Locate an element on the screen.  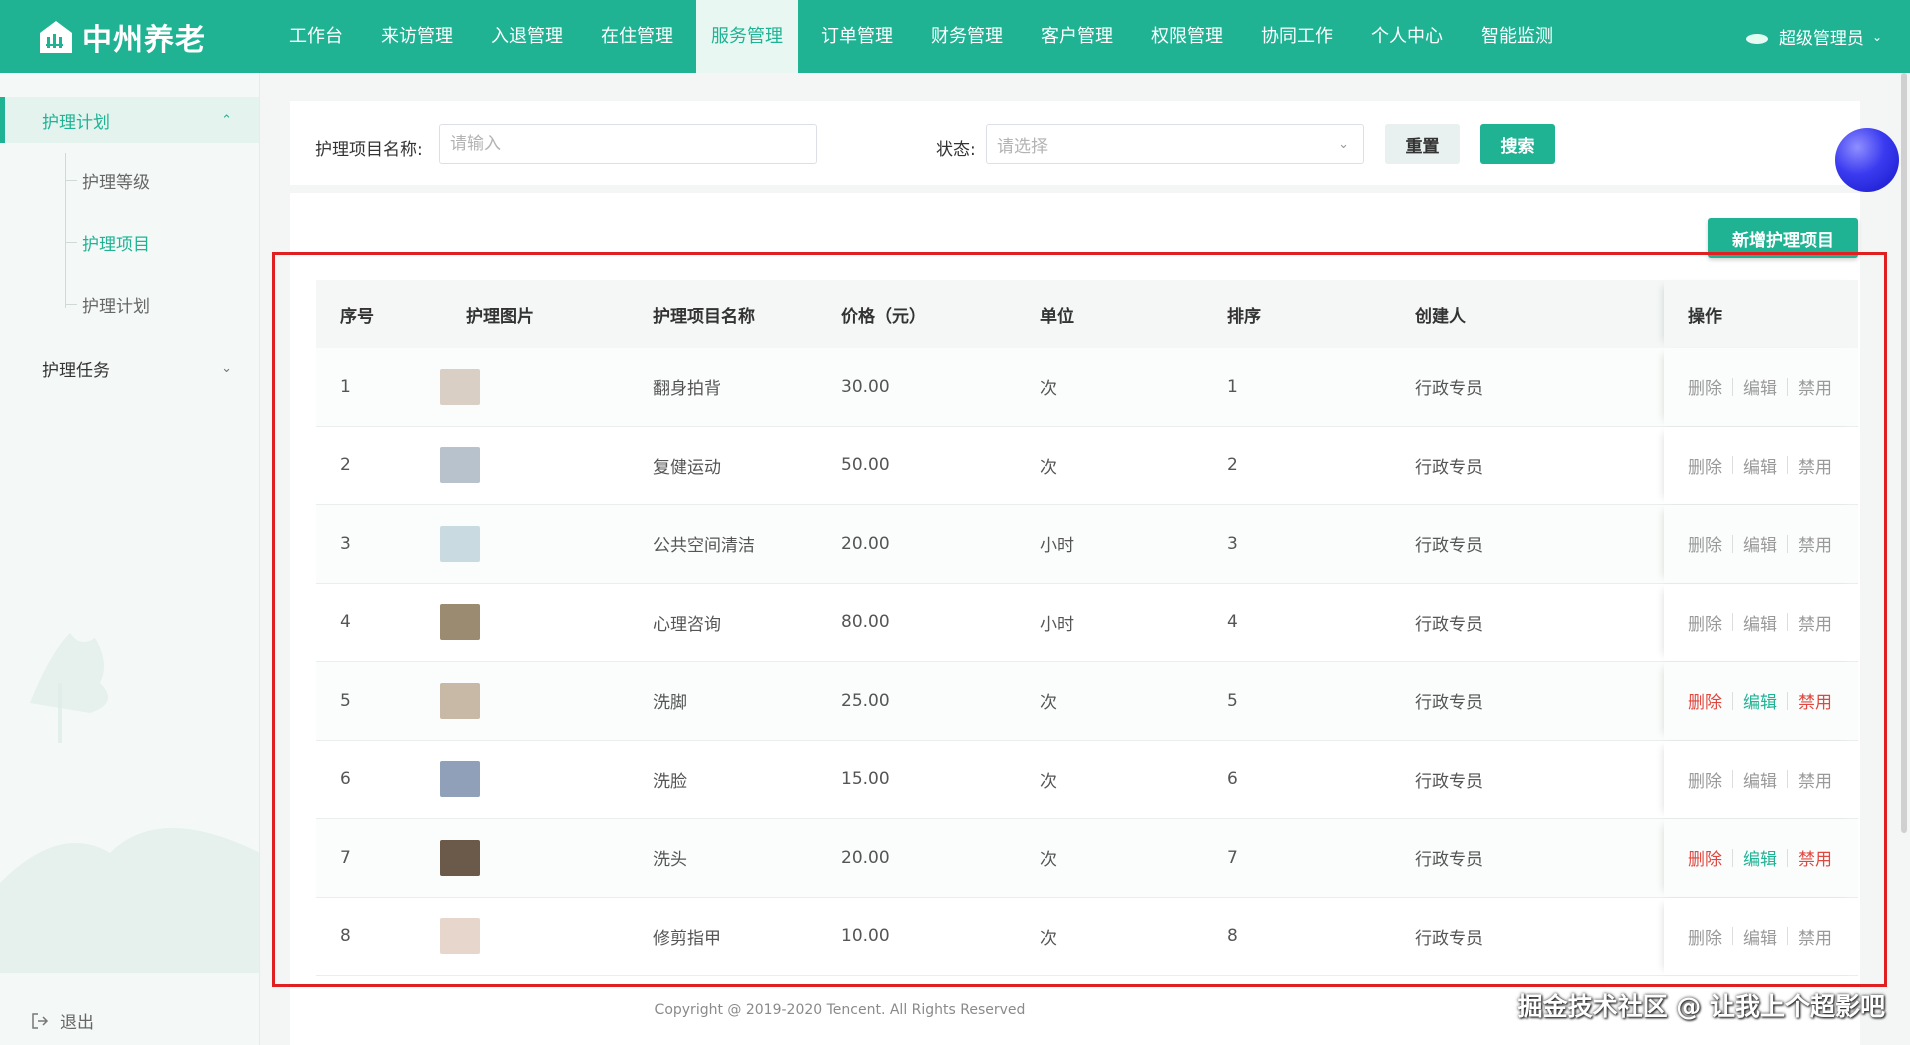
brand: 中州养老 is located at coordinates (135, 37).